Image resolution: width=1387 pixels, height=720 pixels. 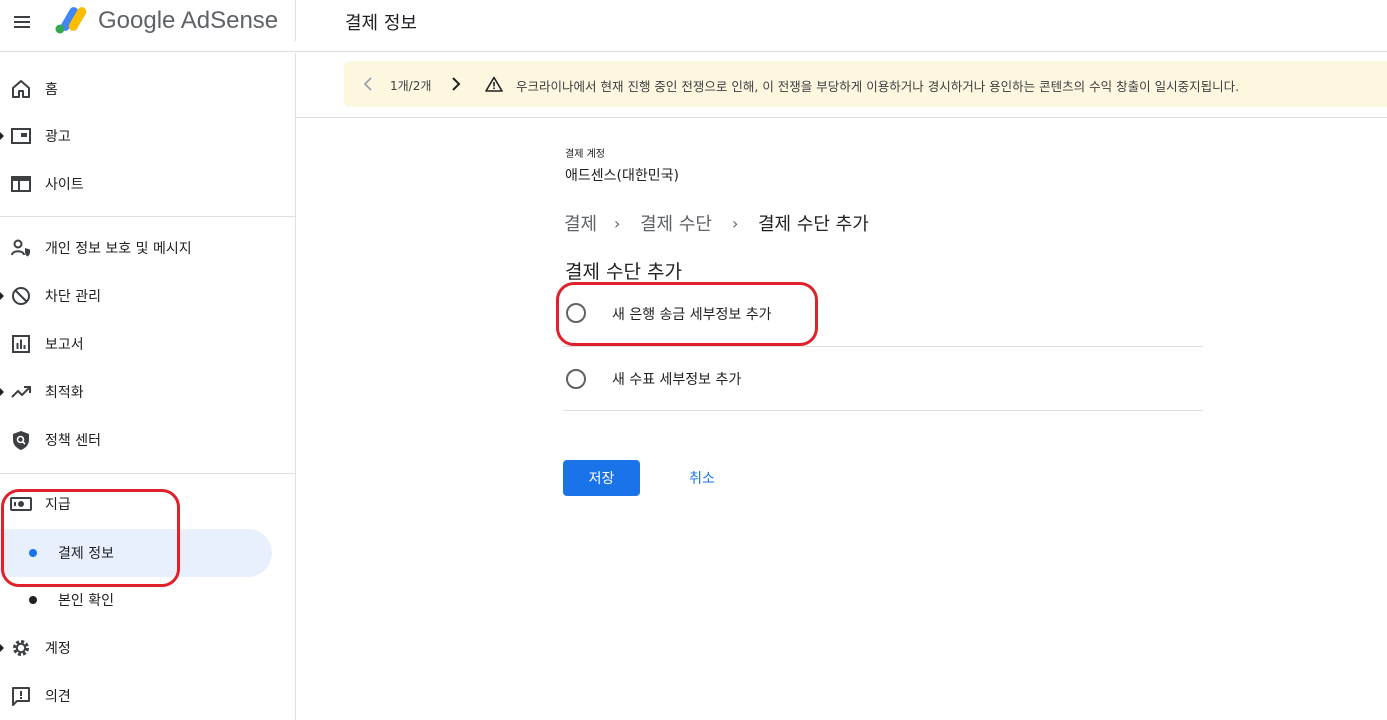 I want to click on block-icon, so click(x=21, y=296).